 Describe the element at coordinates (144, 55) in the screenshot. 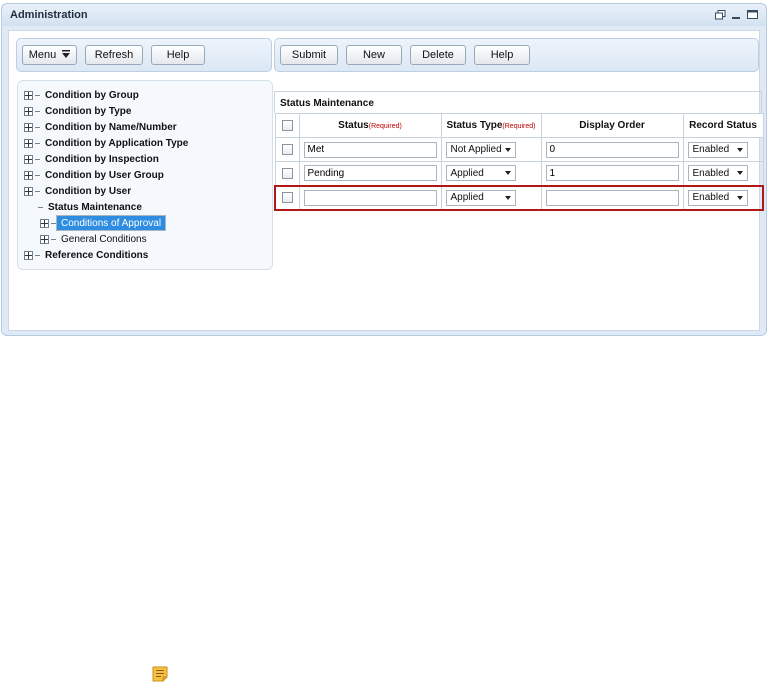

I see `left-toolbar: Menu Refresh Help` at that location.